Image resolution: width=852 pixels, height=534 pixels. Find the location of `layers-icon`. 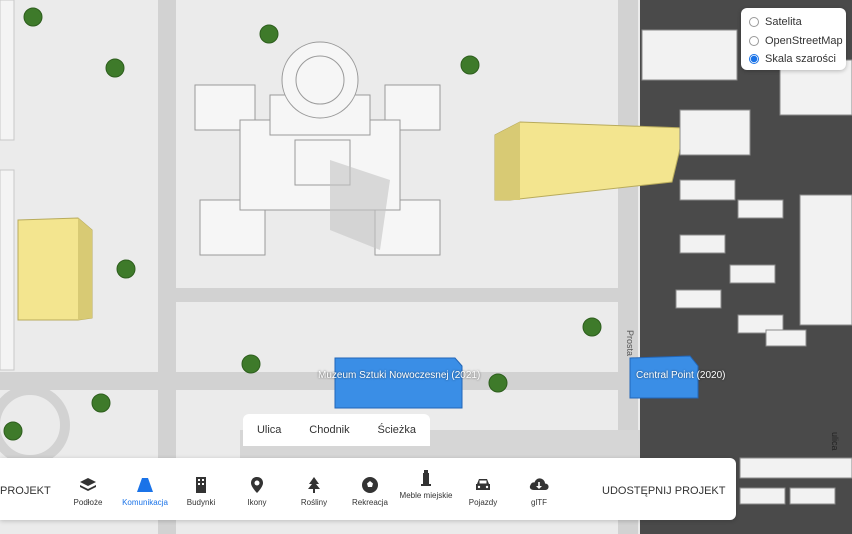

layers-icon is located at coordinates (88, 485).